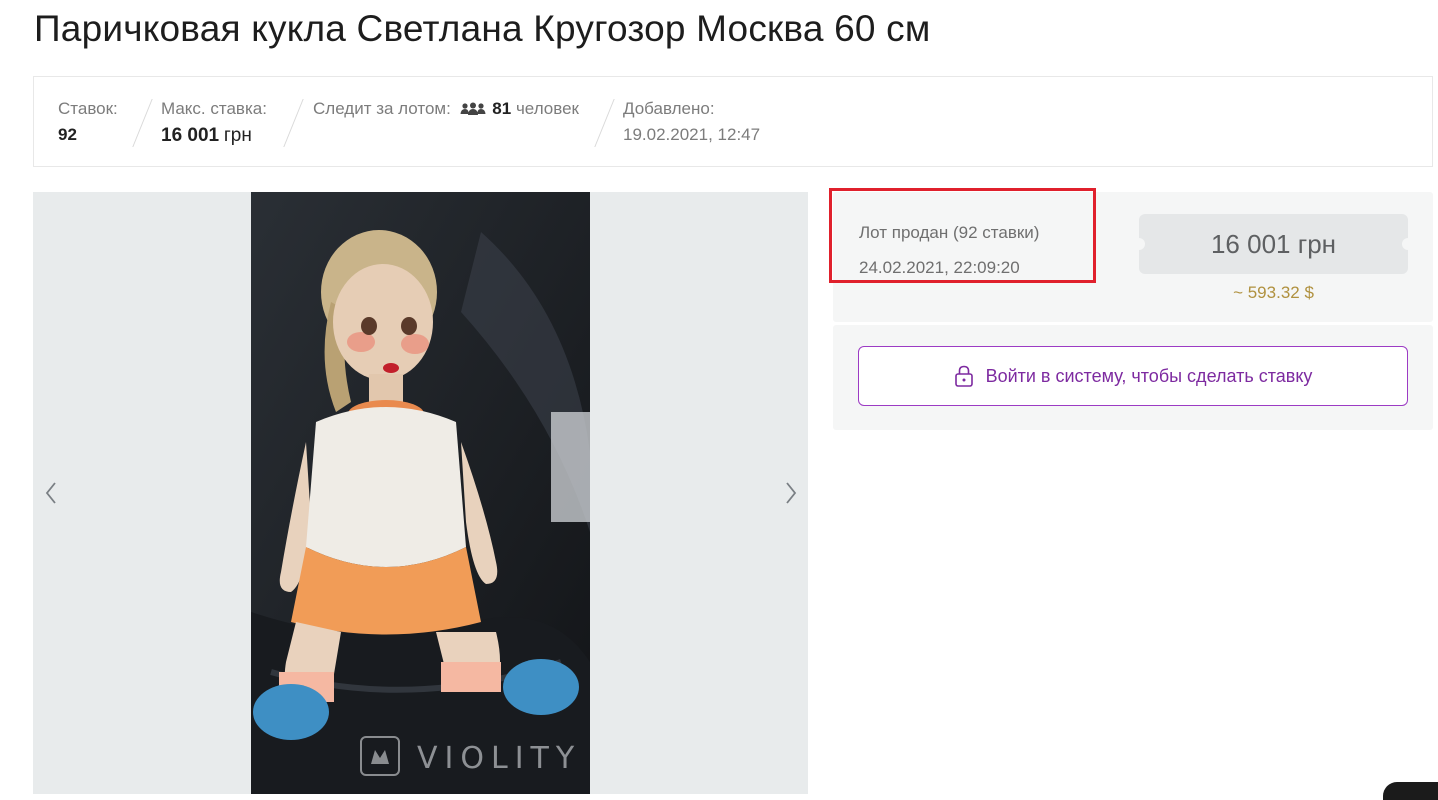 Image resolution: width=1438 pixels, height=800 pixels. I want to click on watchers-count: 81, so click(502, 108).